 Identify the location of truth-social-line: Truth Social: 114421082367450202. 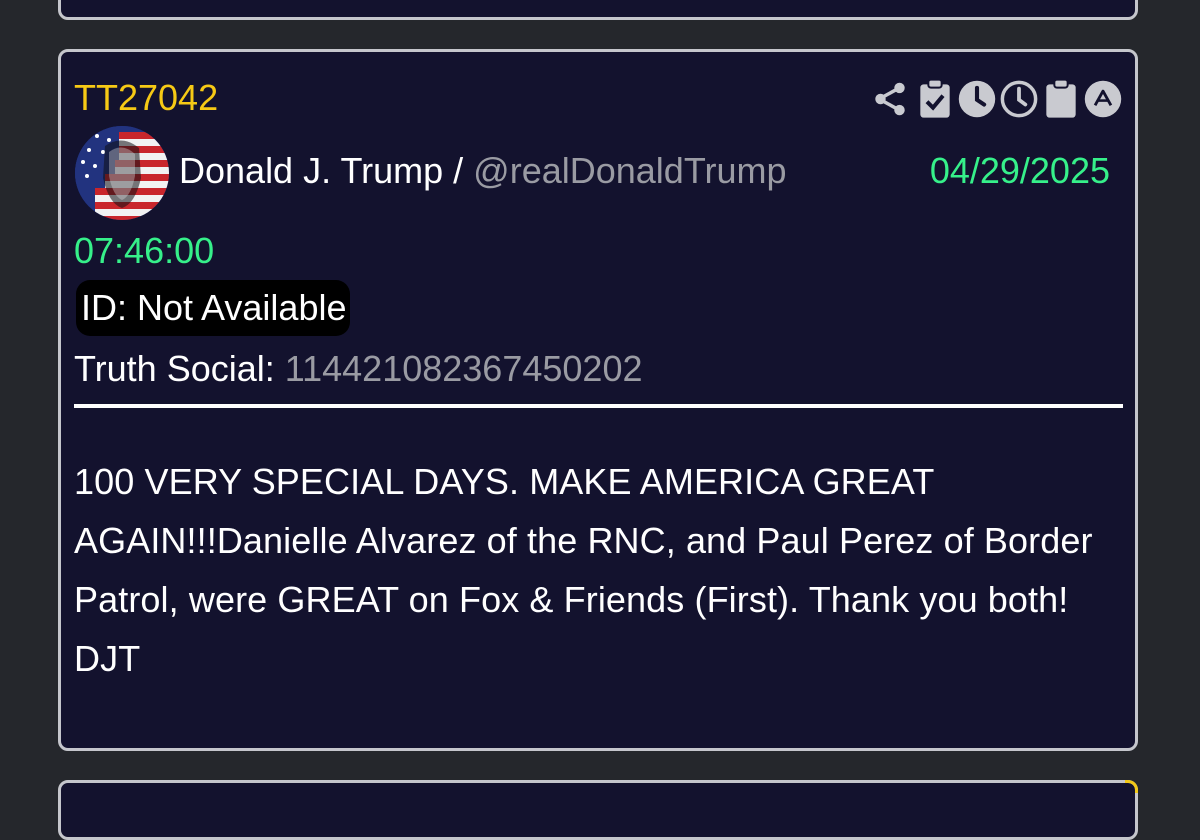
(358, 369).